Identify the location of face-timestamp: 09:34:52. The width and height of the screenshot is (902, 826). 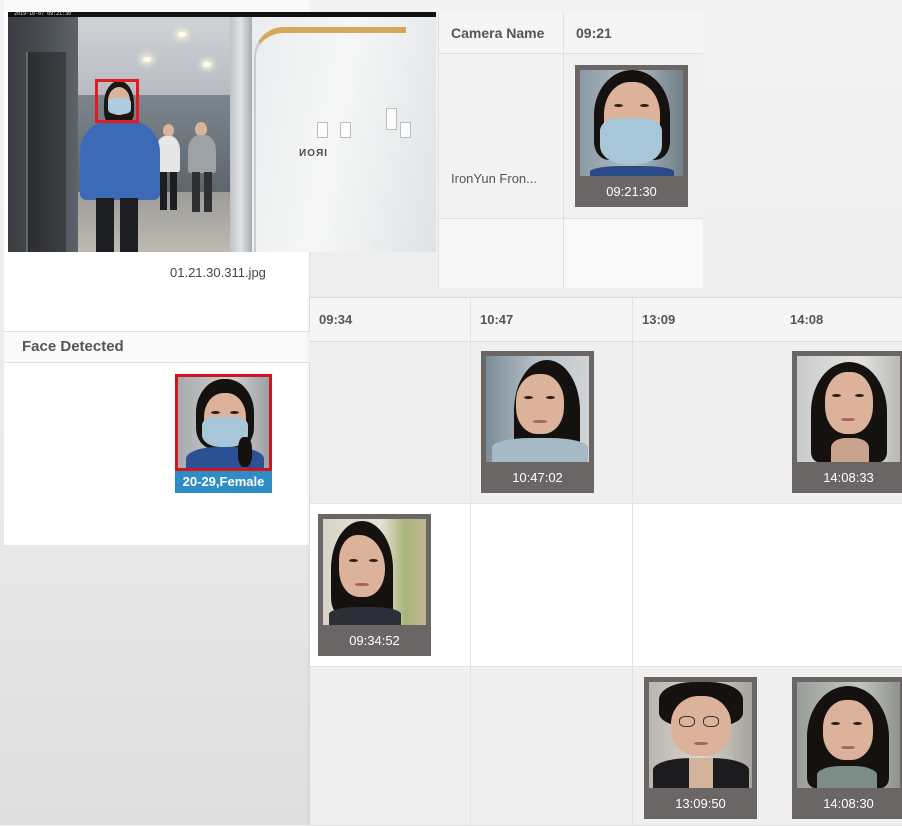
(374, 640).